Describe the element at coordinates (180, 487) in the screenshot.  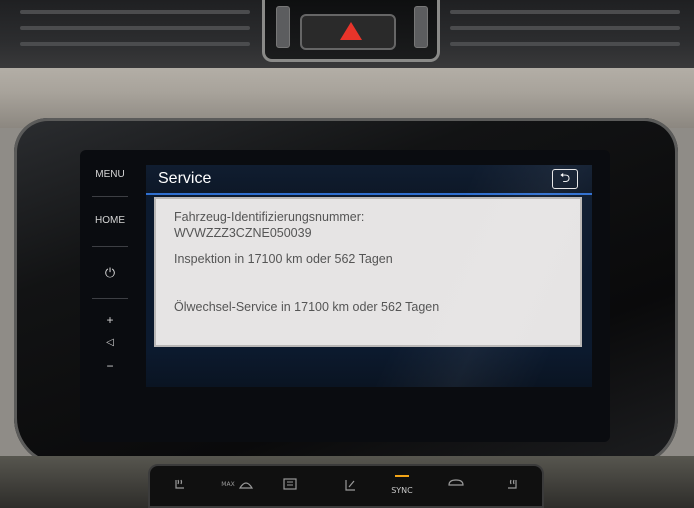
I see `seat-heat-icon` at that location.